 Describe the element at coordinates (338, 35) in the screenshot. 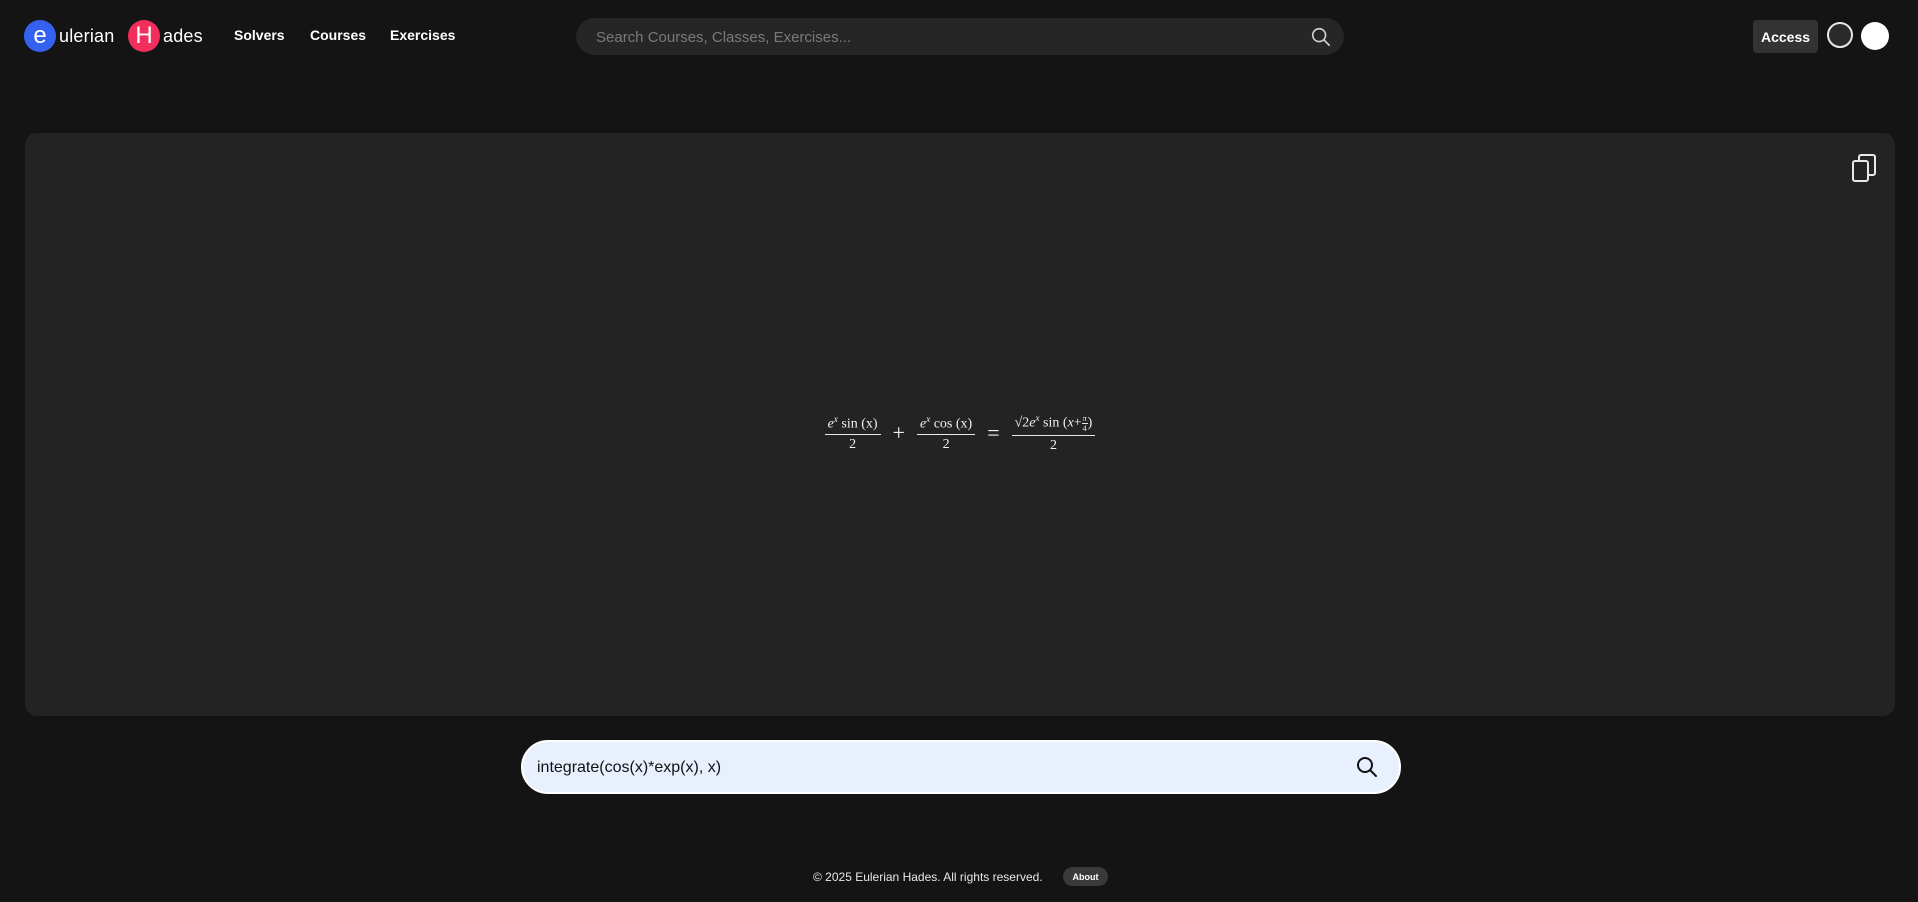

I see `nav-courses: Courses` at that location.